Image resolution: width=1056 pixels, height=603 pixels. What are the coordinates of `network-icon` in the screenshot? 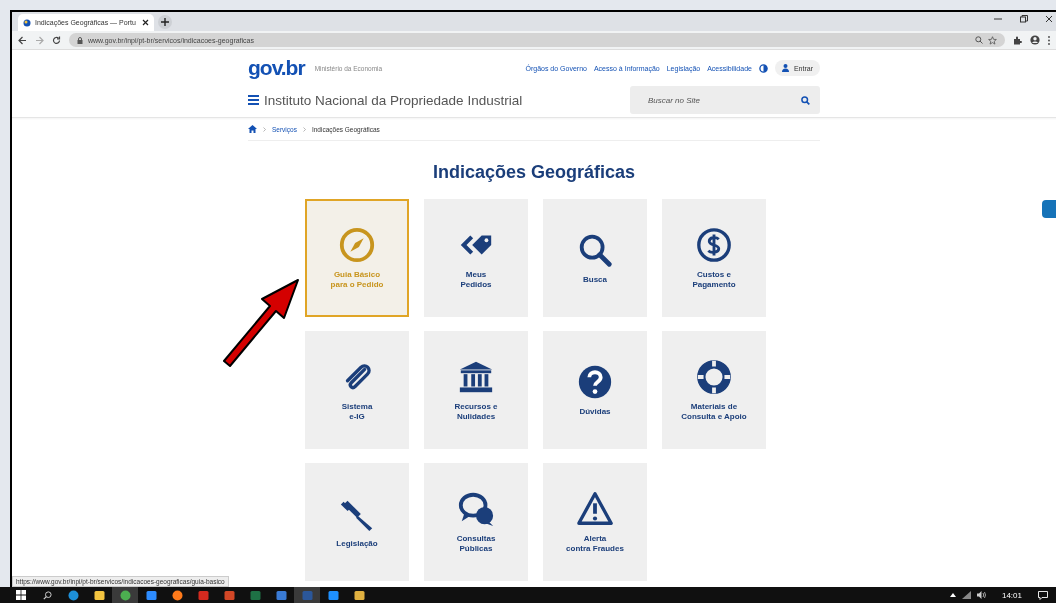 It's located at (966, 595).